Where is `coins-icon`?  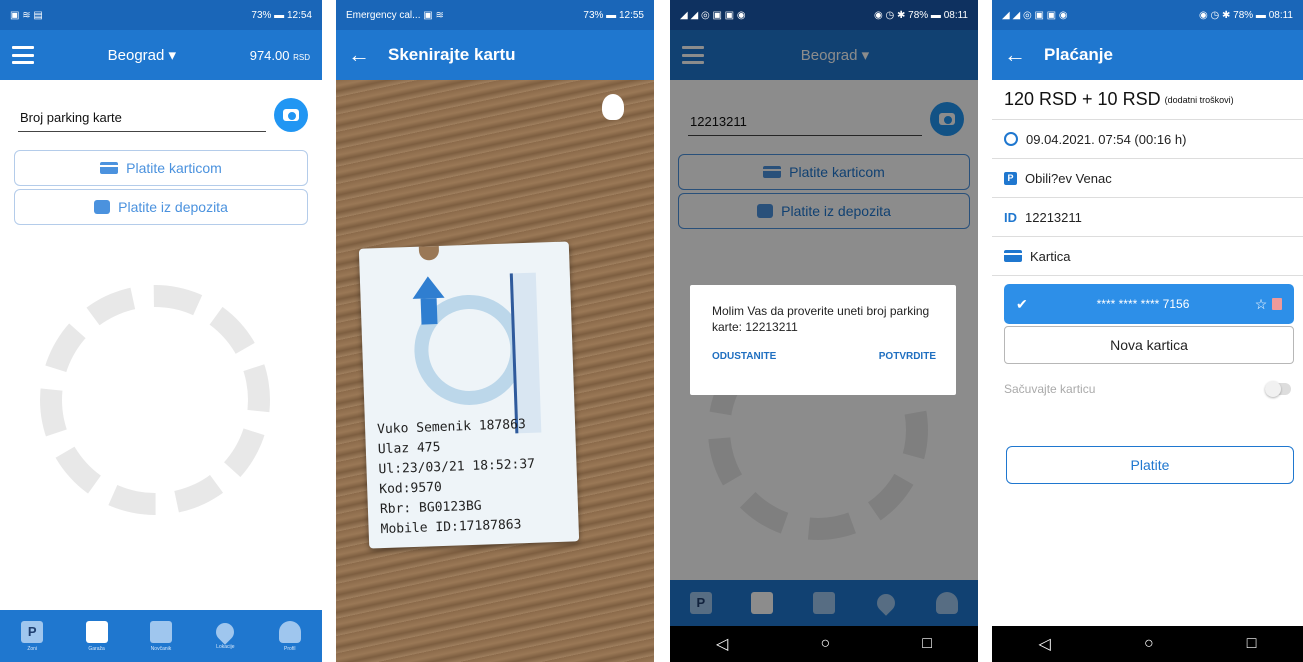 coins-icon is located at coordinates (102, 207).